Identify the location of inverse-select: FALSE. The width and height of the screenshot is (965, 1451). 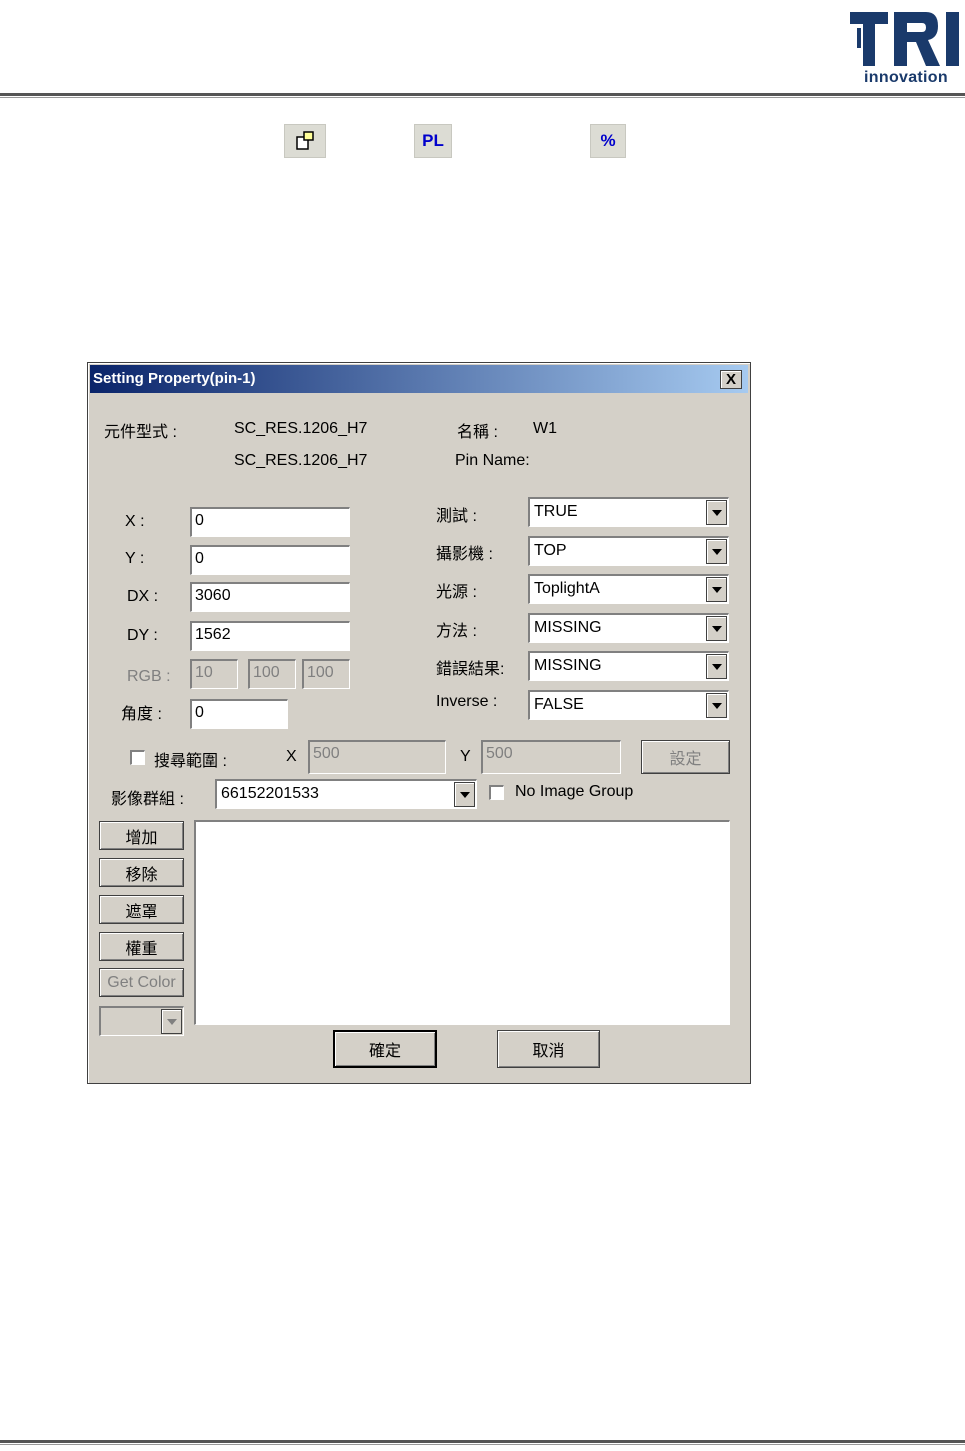
(628, 705).